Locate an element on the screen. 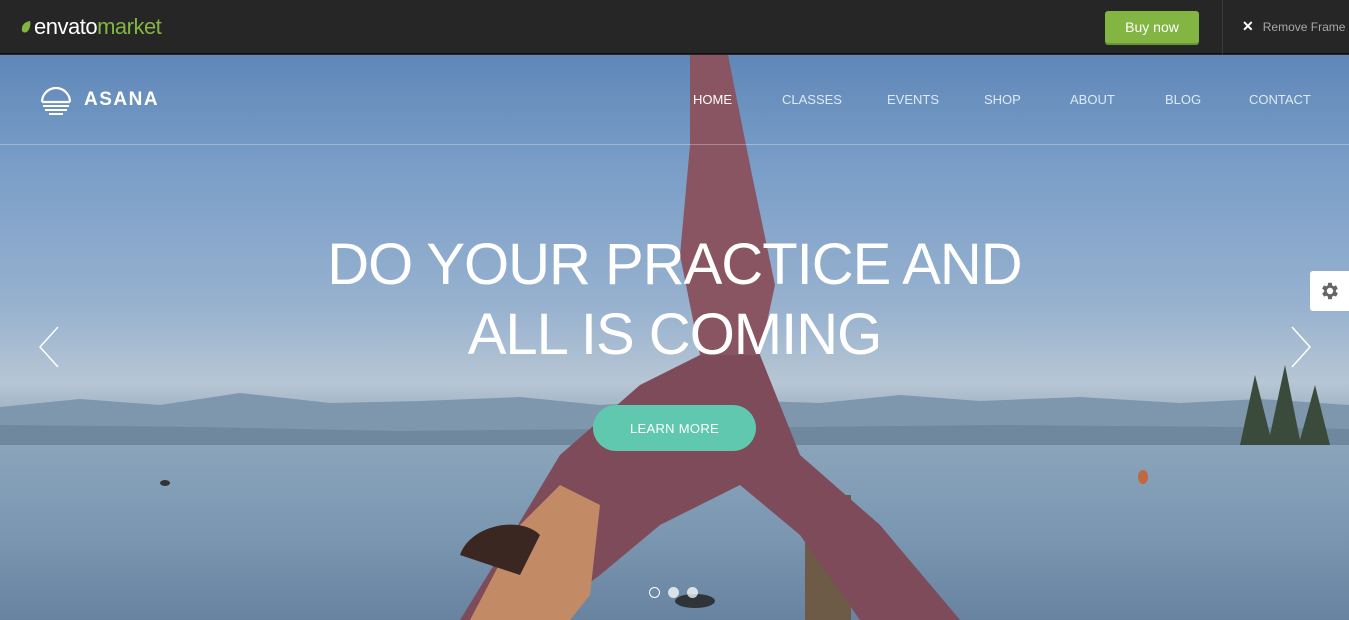 This screenshot has height=620, width=1349. learn-more-button: LEARN MORE is located at coordinates (674, 428).